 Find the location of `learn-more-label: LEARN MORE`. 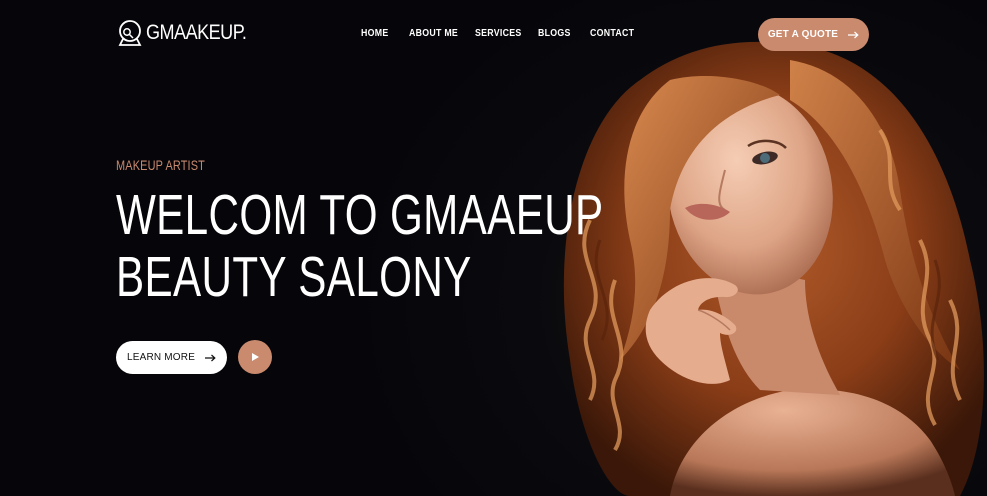

learn-more-label: LEARN MORE is located at coordinates (161, 357).